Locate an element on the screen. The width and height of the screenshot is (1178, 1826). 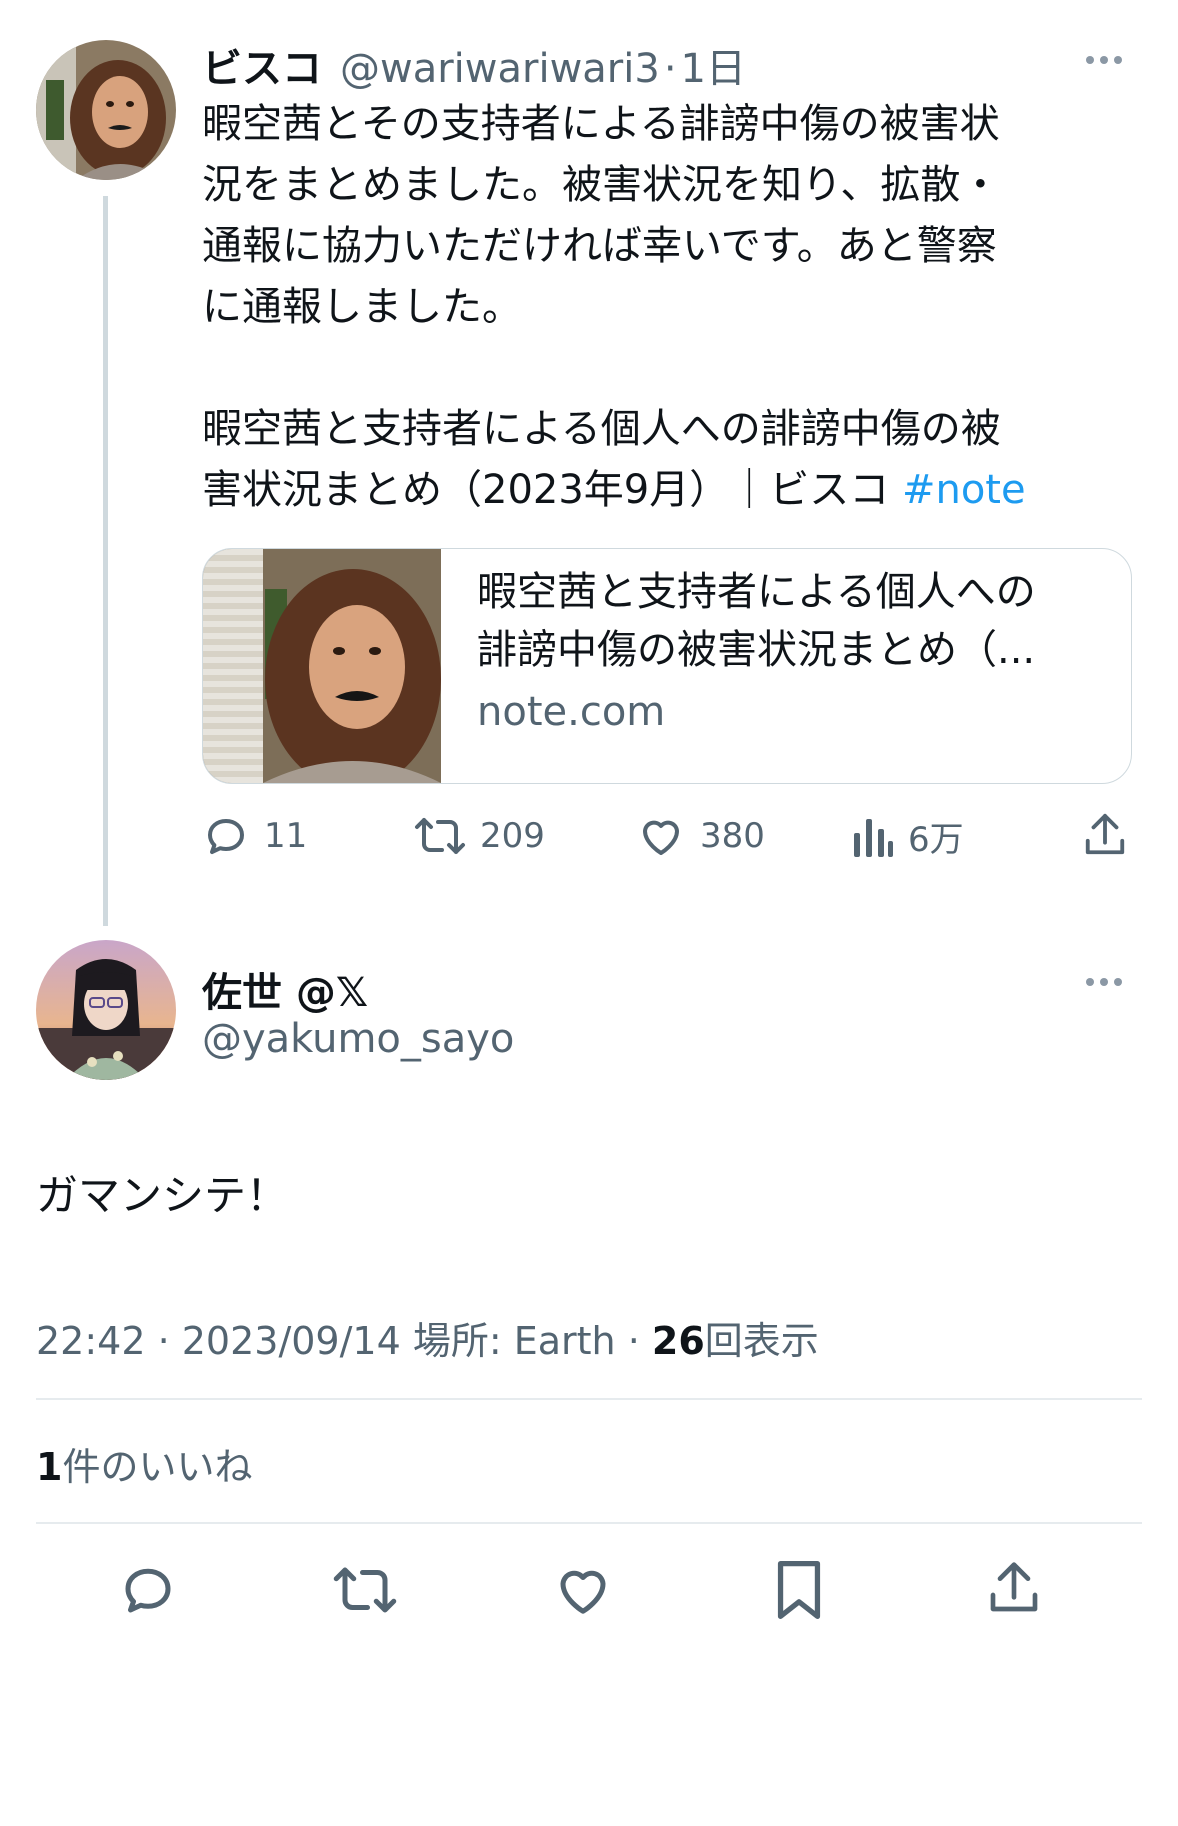
tweet-text-line: に通報しました。 is located at coordinates (362, 307).